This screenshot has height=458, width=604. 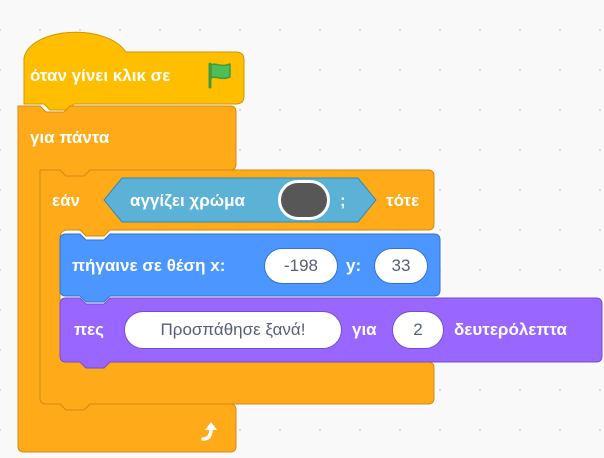 What do you see at coordinates (66, 200) in the screenshot?
I see `if-label: εάν` at bounding box center [66, 200].